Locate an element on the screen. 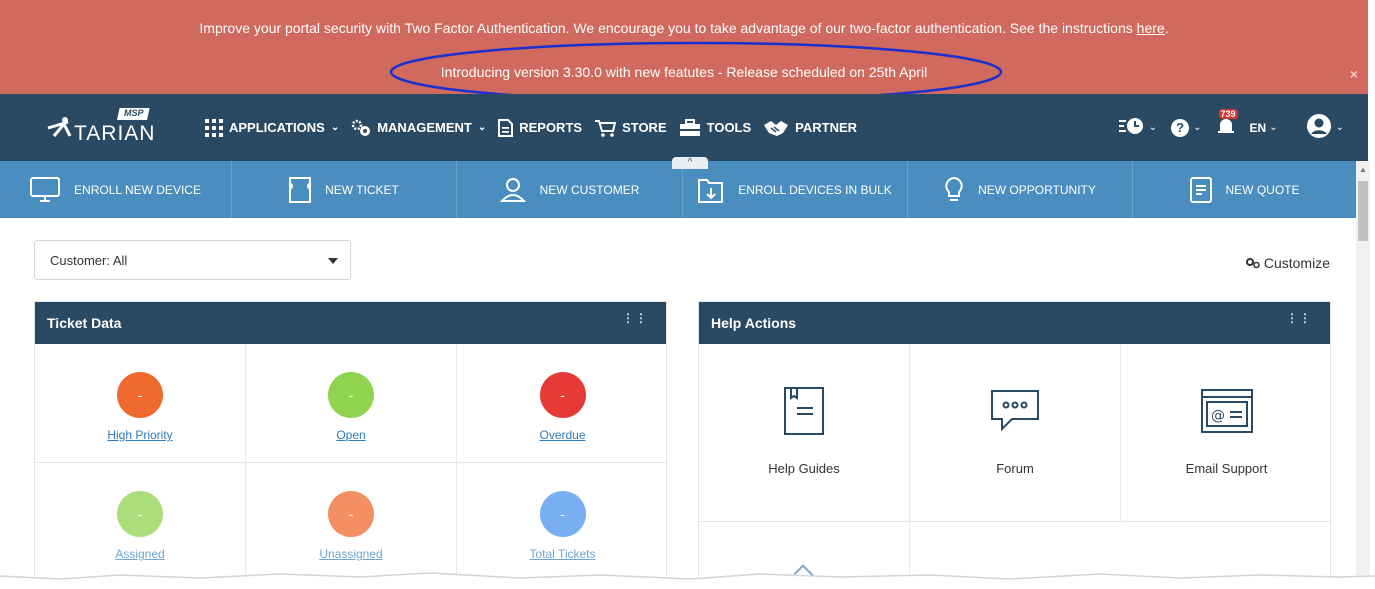  instructions-link: here is located at coordinates (1151, 28).